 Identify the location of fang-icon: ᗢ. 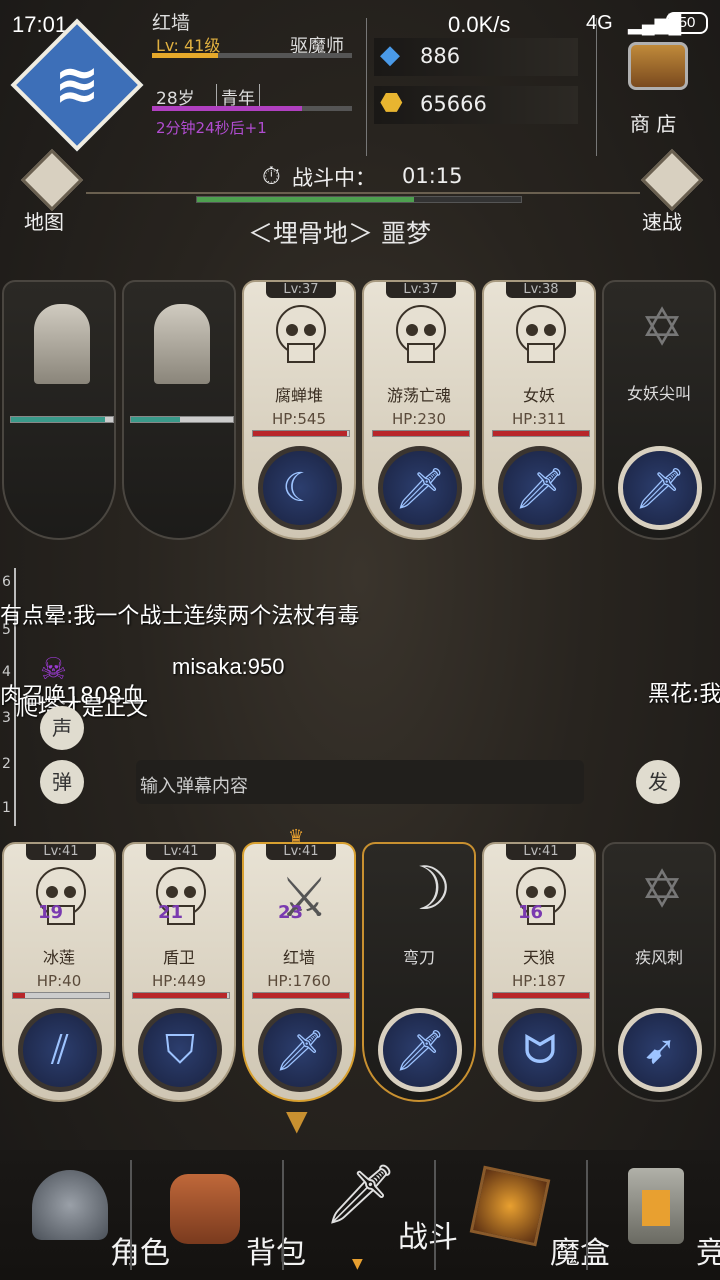
(540, 1050).